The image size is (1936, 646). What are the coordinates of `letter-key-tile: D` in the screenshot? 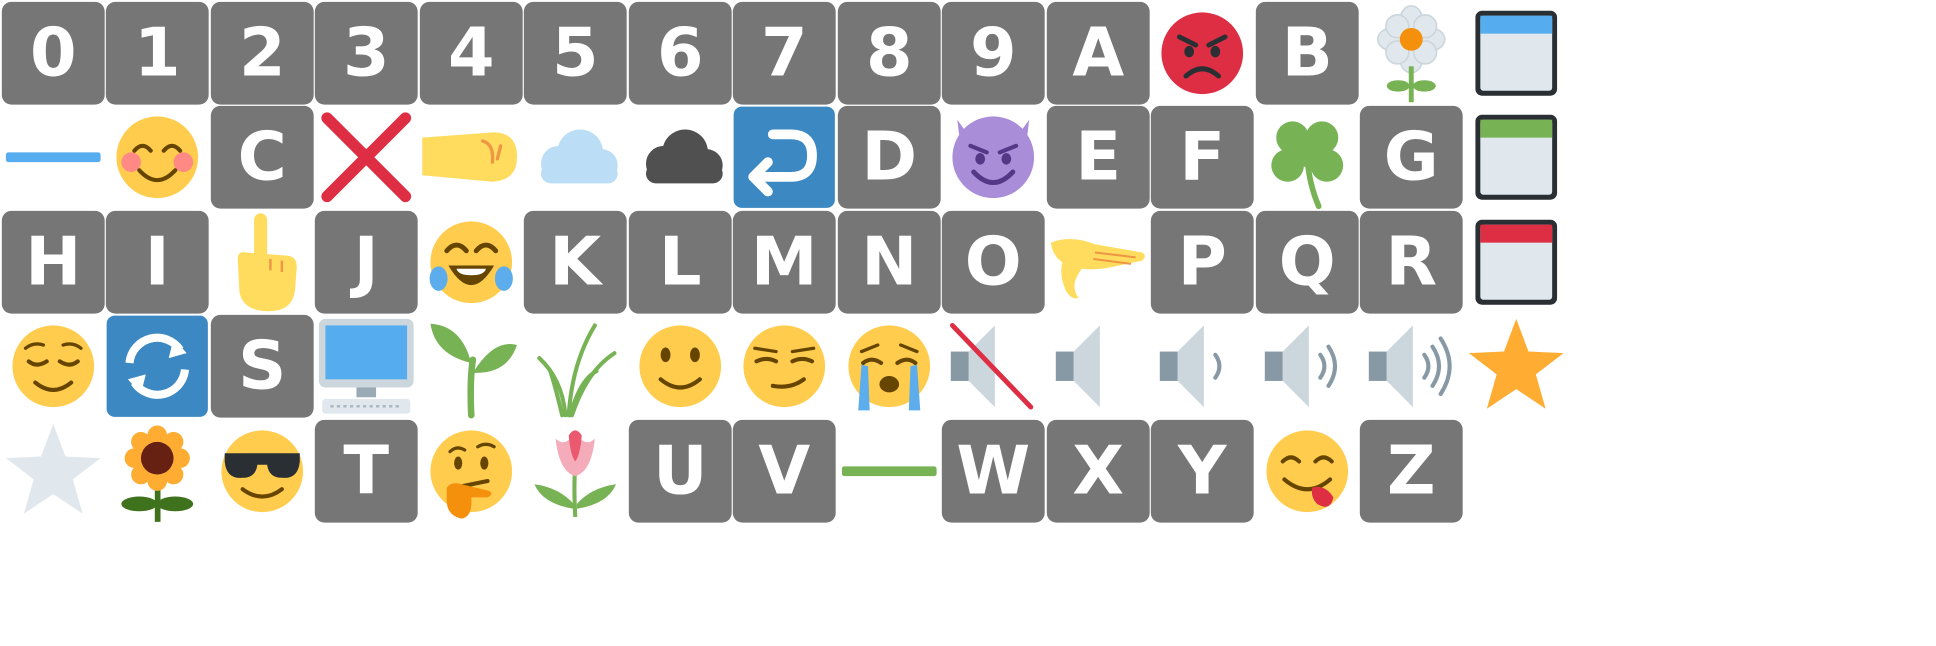 It's located at (889, 157).